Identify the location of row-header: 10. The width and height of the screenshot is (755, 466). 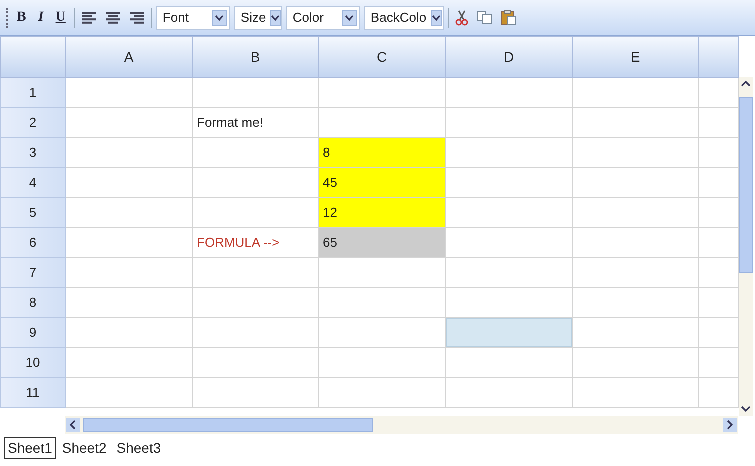
(33, 363).